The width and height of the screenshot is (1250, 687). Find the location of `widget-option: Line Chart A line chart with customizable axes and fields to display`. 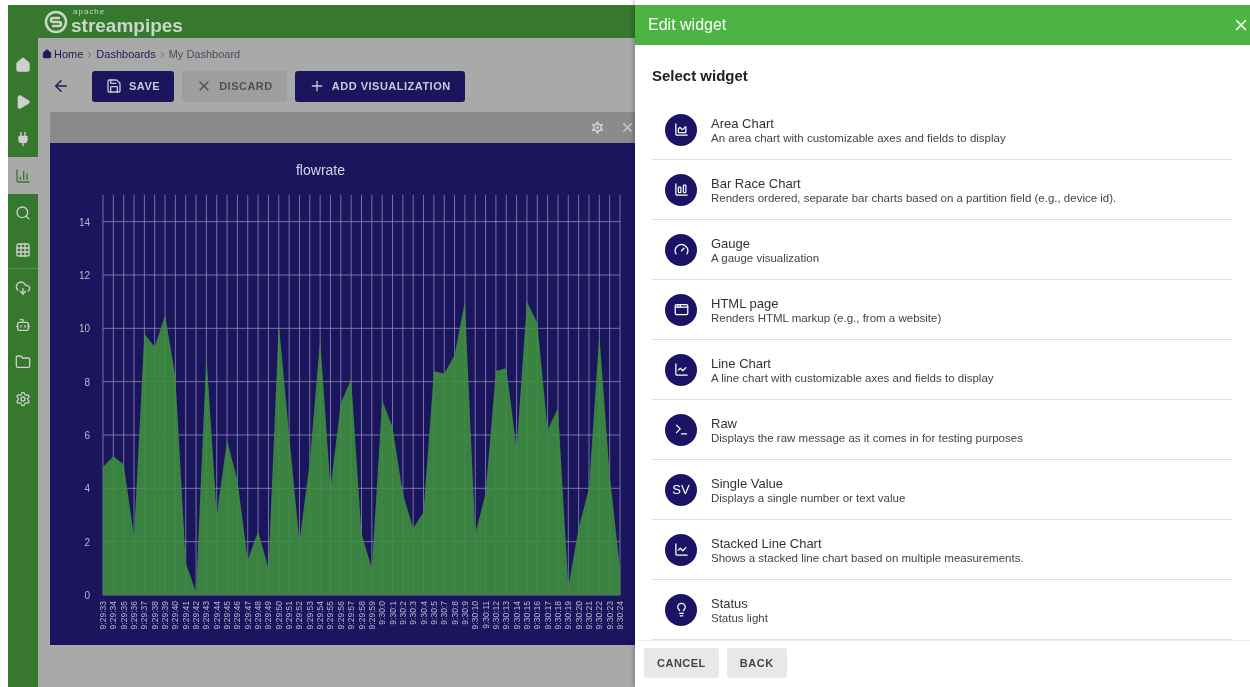

widget-option: Line Chart A line chart with customizable axes and fields to display is located at coordinates (942, 370).